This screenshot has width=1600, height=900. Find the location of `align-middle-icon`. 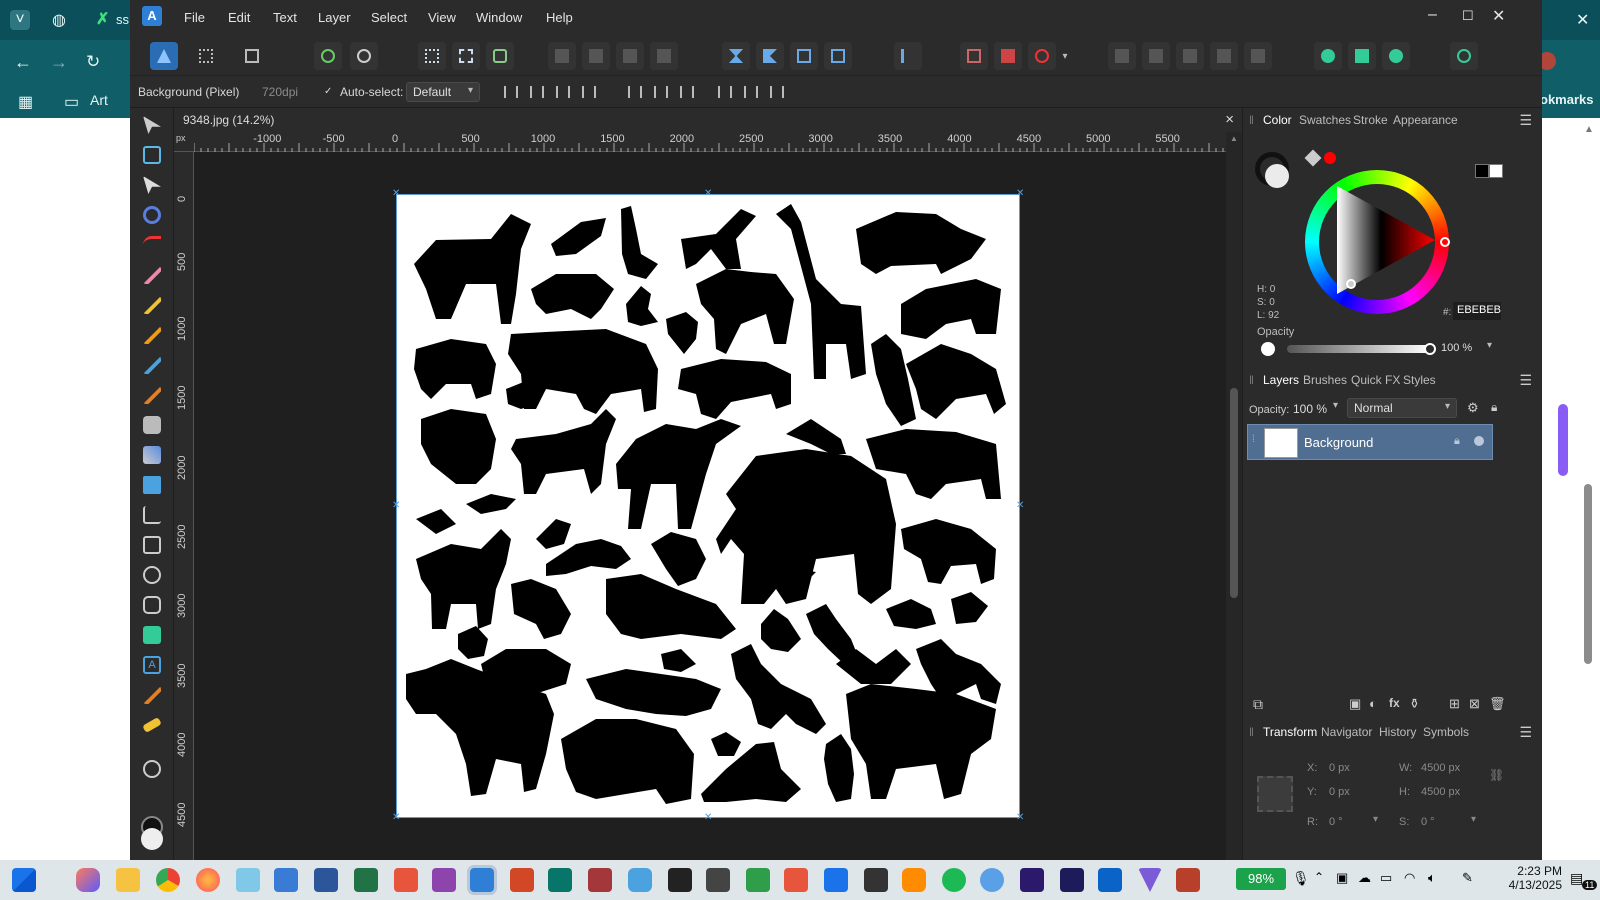

align-middle-icon is located at coordinates (751, 92).